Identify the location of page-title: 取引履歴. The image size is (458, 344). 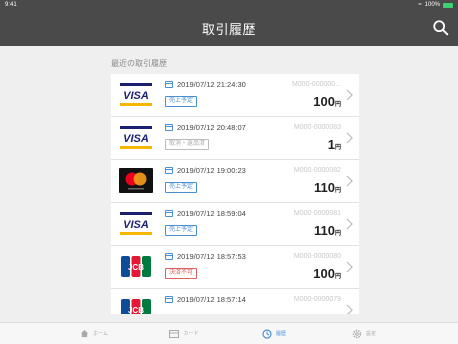
(228, 29).